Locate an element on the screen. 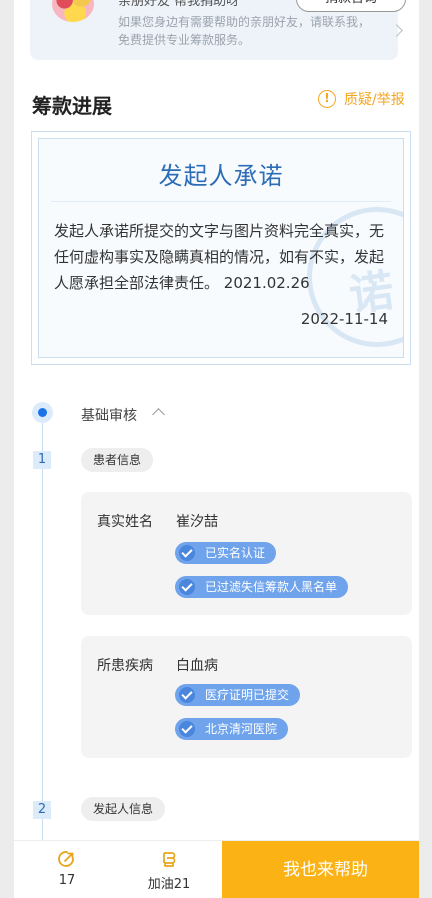  disease-value: 白血病 is located at coordinates (197, 666).